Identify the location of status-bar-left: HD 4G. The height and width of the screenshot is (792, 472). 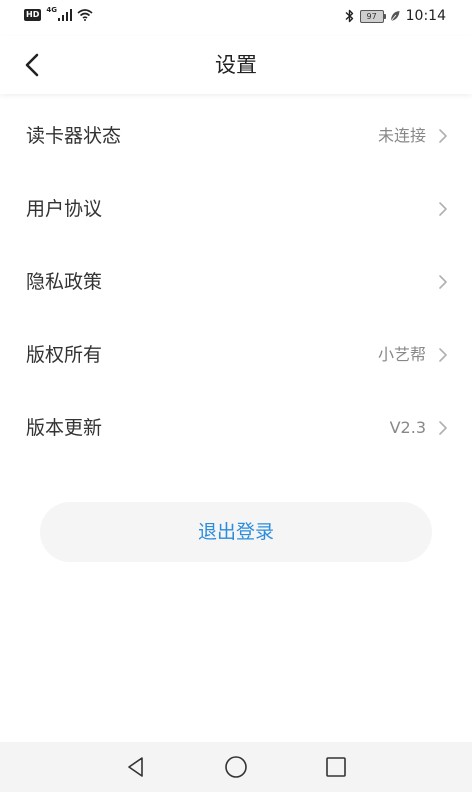
(58, 13).